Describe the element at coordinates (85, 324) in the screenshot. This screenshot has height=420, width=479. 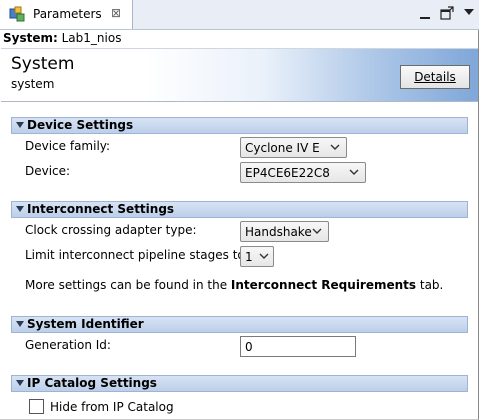
I see `section-title: System Identifier` at that location.